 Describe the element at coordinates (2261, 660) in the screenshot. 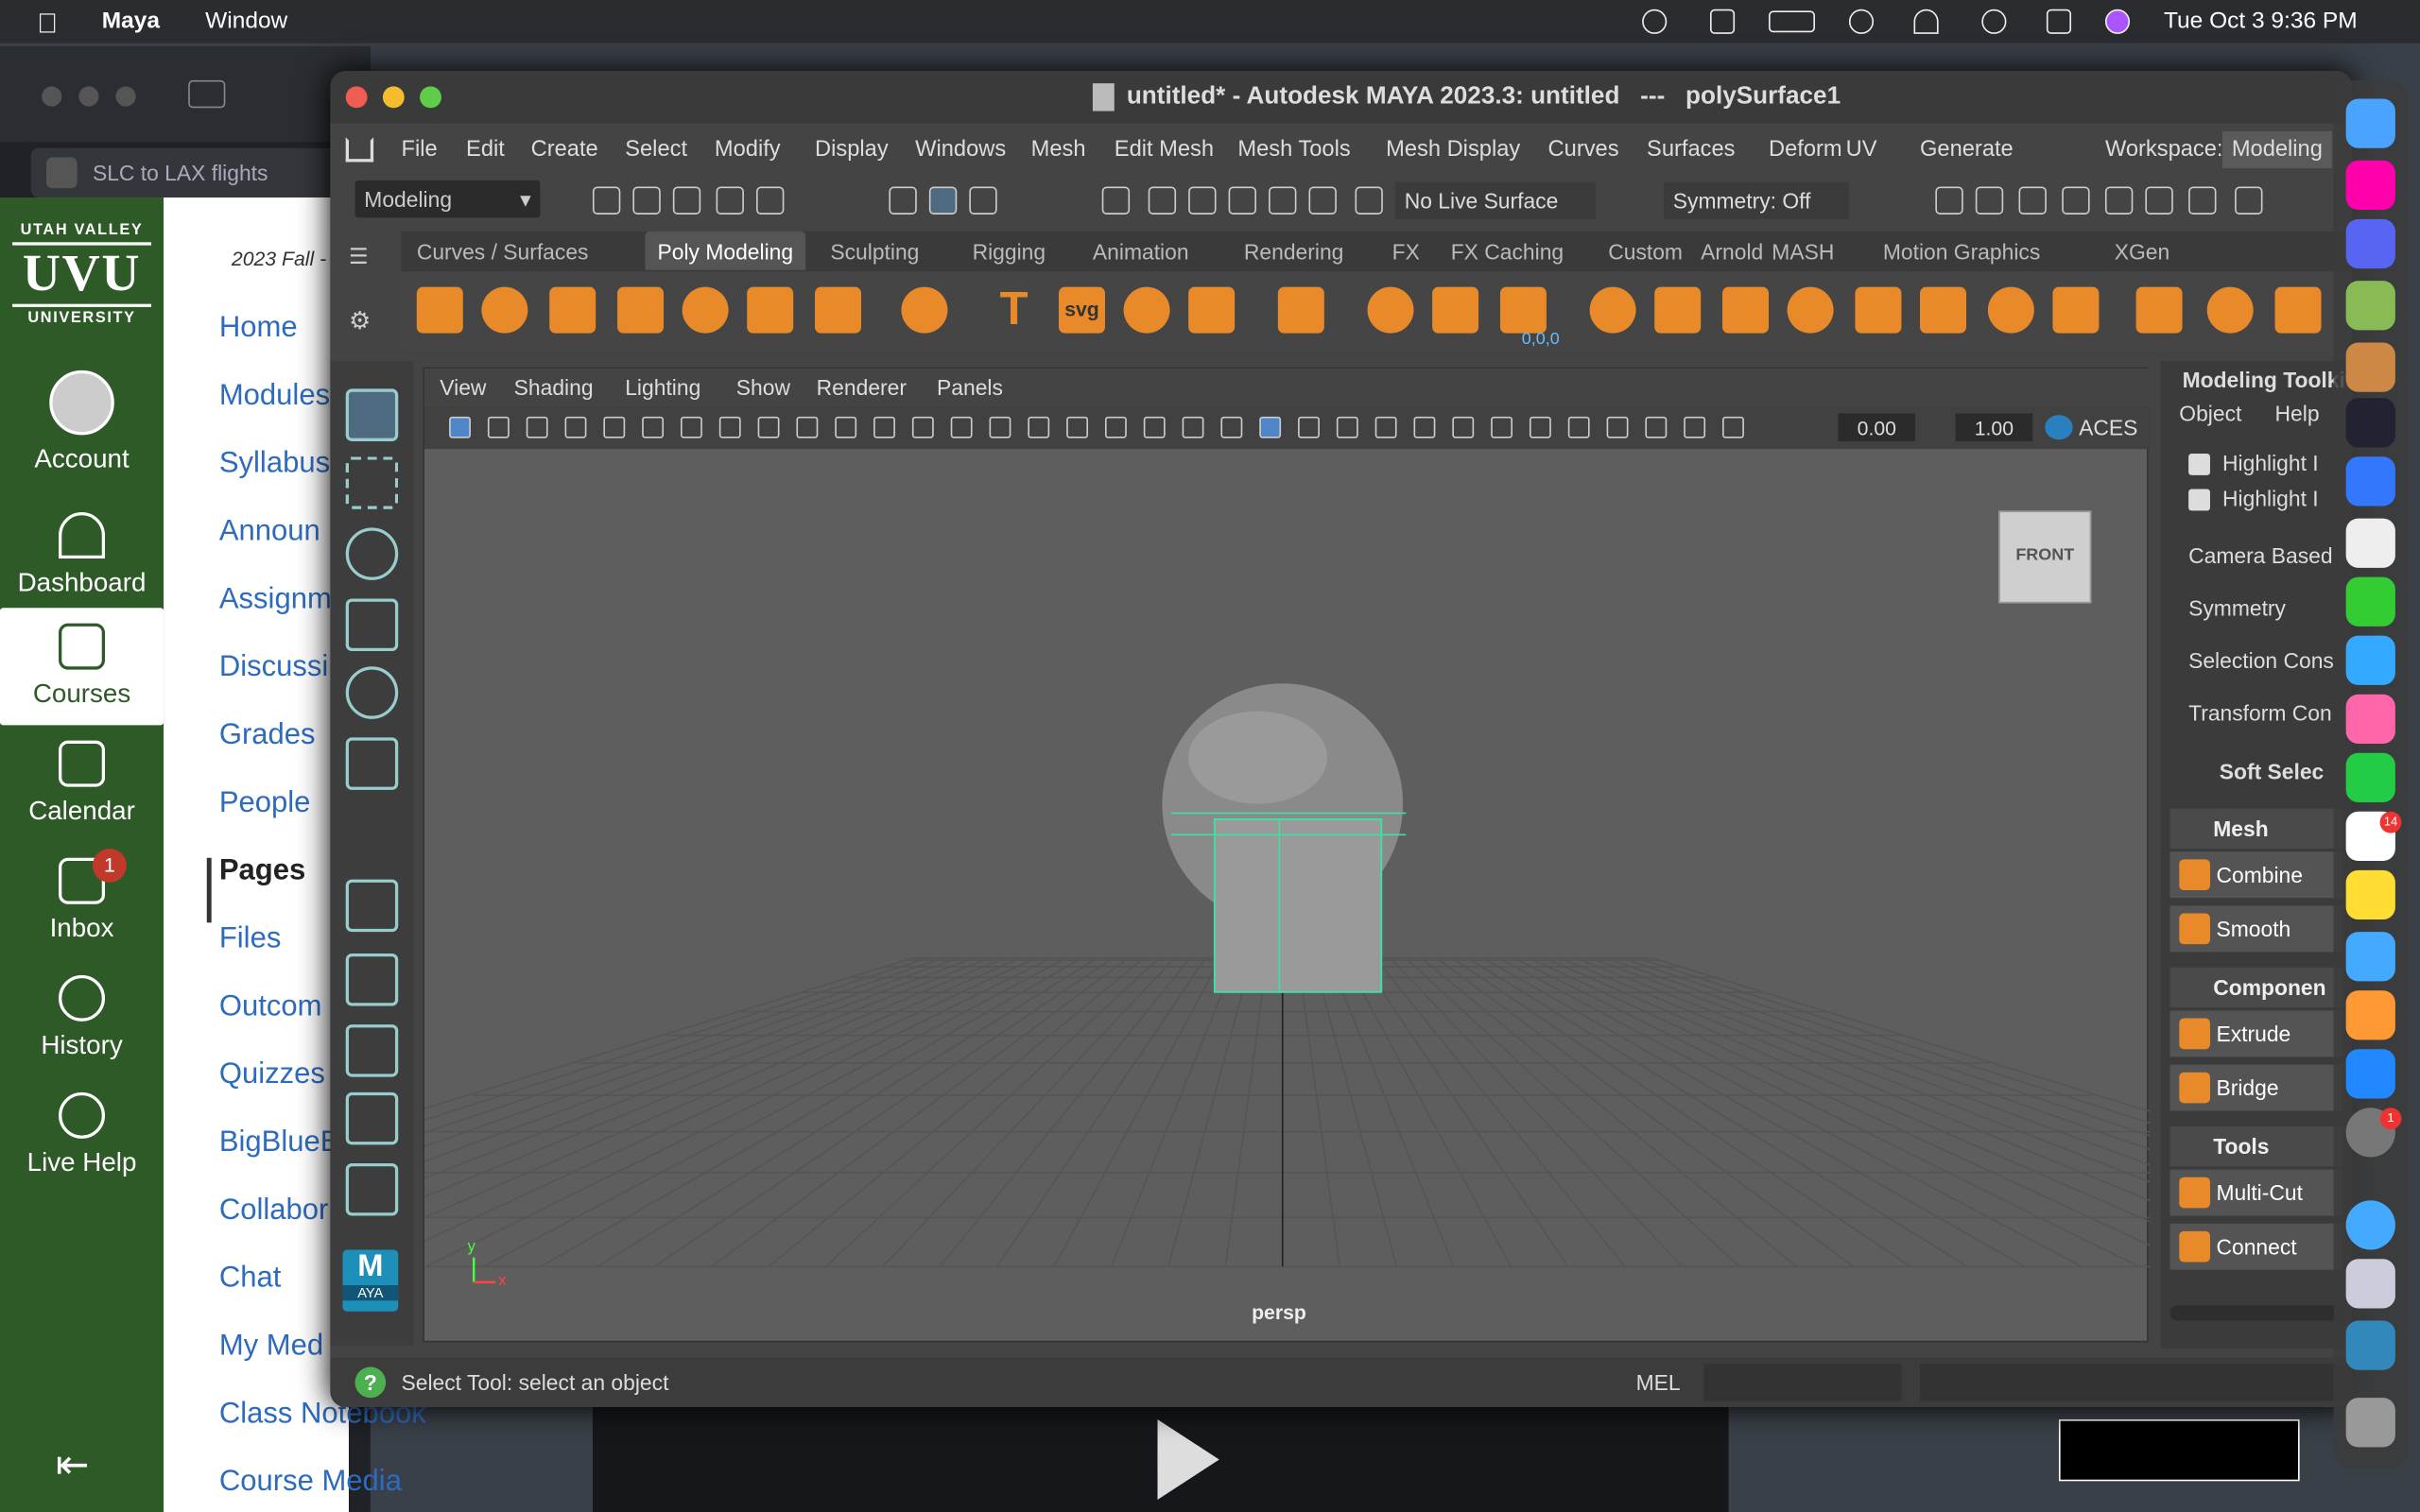

I see `toolkit-row: Selection Cons` at that location.